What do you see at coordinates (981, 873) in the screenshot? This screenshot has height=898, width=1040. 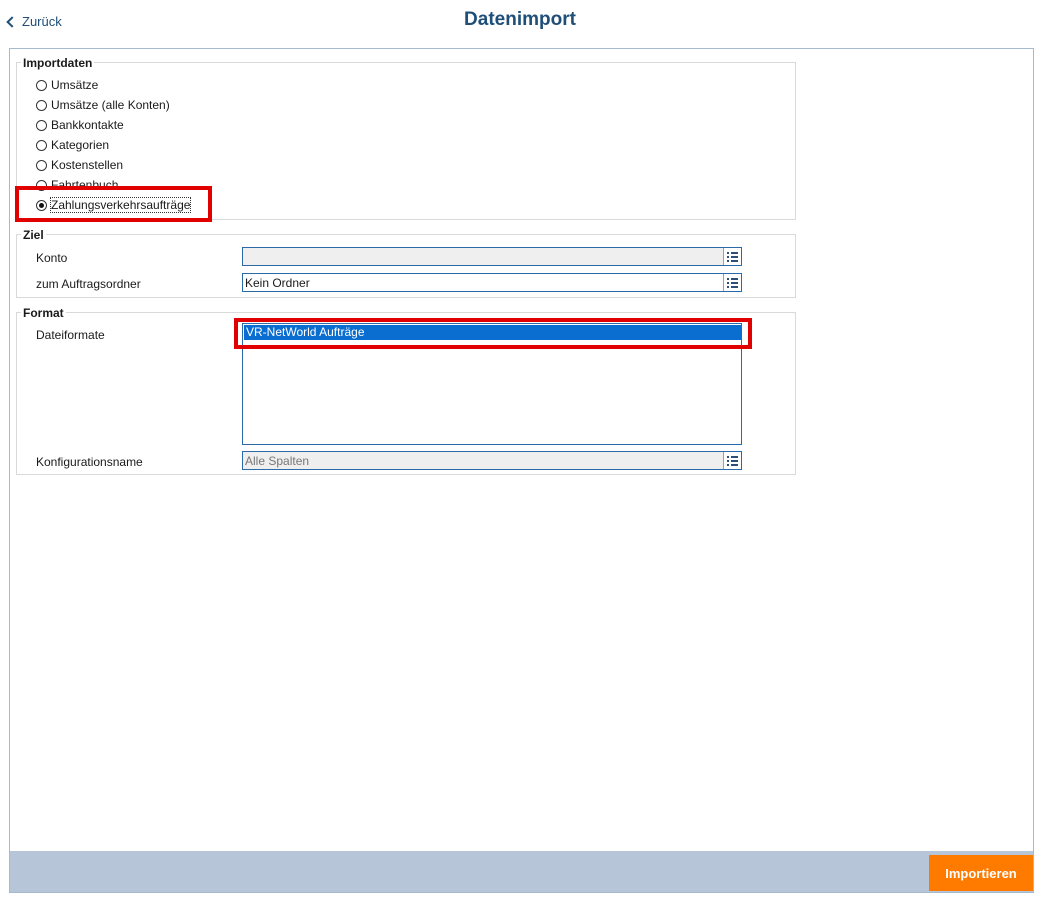 I see `import-button: Importieren` at bounding box center [981, 873].